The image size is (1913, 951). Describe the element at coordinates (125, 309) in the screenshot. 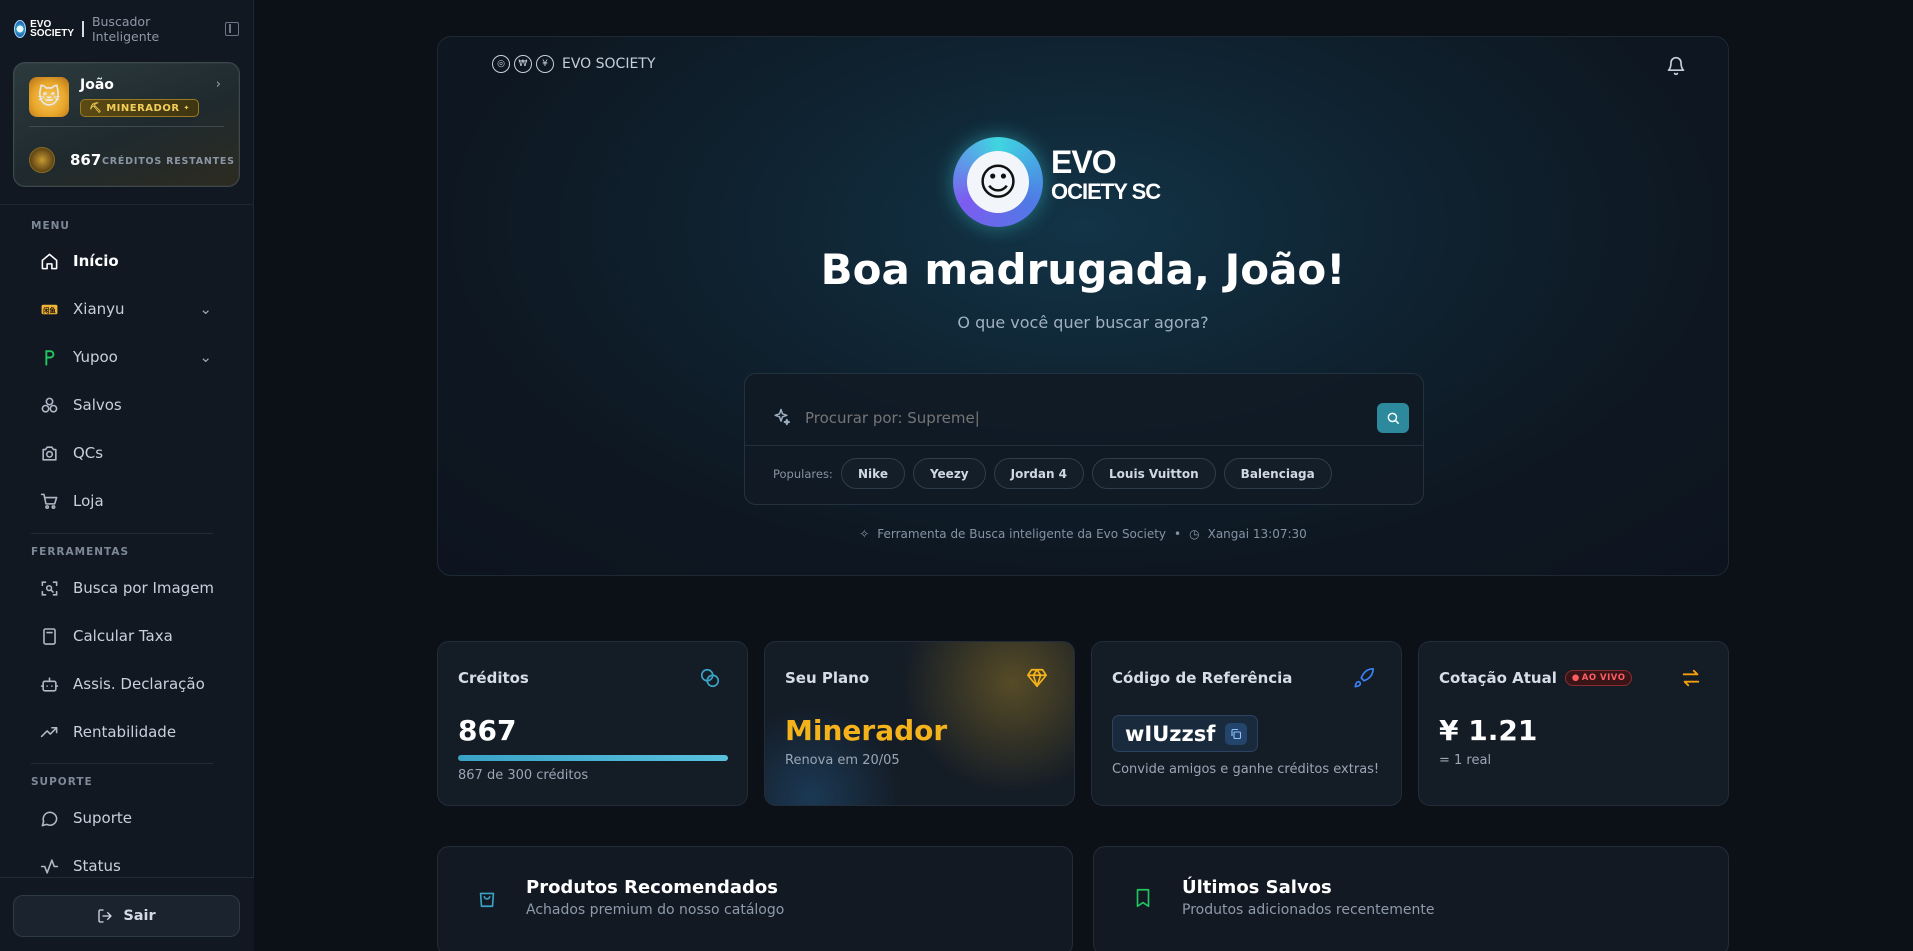

I see `sidebar-item-xianyu: 闲鱼 Xianyu ⌄` at that location.